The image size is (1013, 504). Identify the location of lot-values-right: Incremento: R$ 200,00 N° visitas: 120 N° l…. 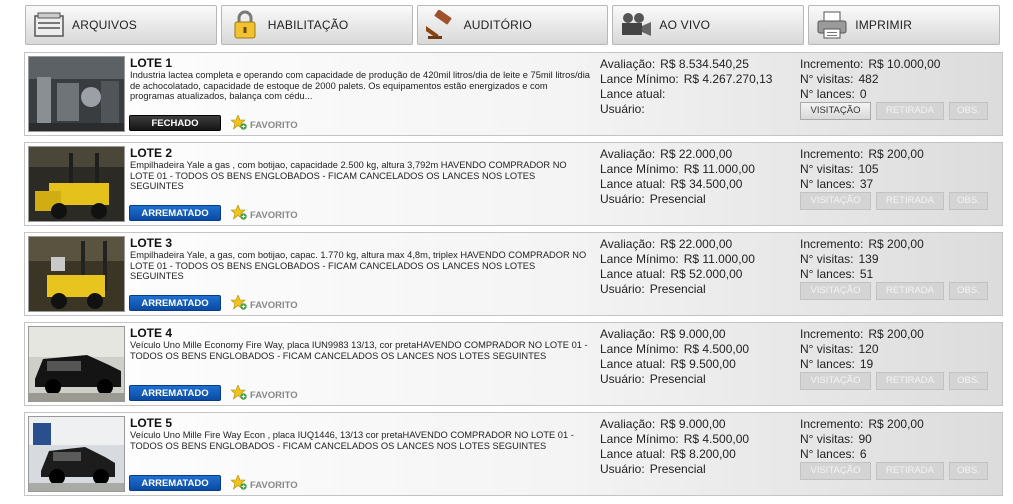
(862, 349).